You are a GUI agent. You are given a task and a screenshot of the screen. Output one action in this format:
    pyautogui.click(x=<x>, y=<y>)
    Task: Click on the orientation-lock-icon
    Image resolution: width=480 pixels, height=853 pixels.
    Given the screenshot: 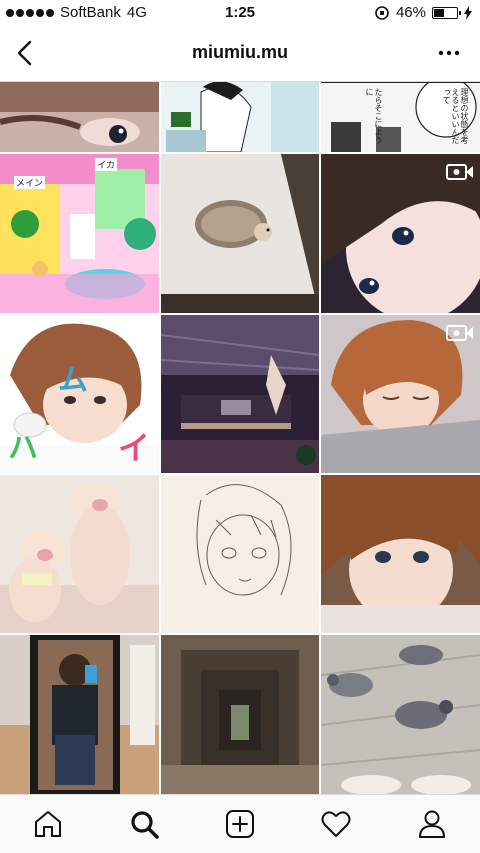 What is the action you would take?
    pyautogui.click(x=382, y=12)
    